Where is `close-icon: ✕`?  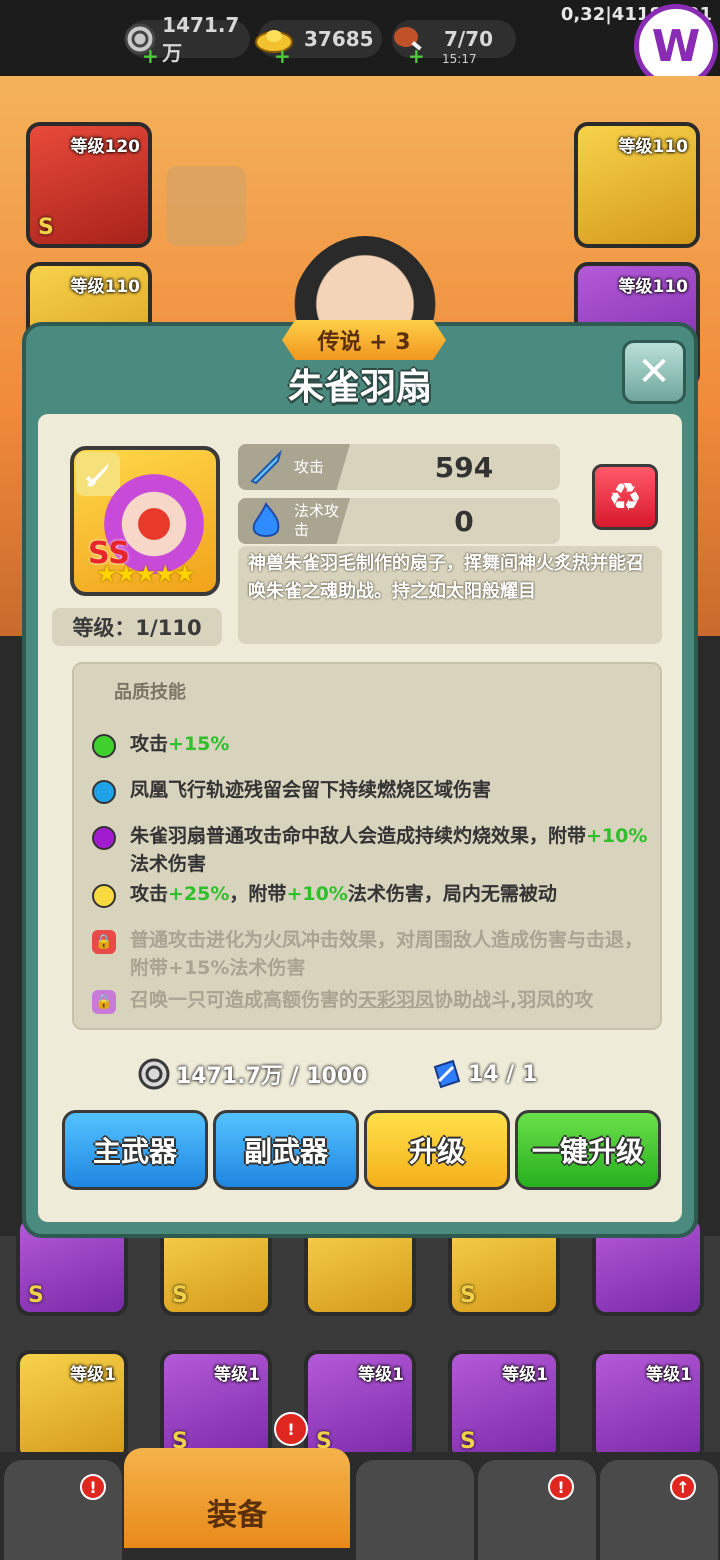
close-icon: ✕ is located at coordinates (654, 372).